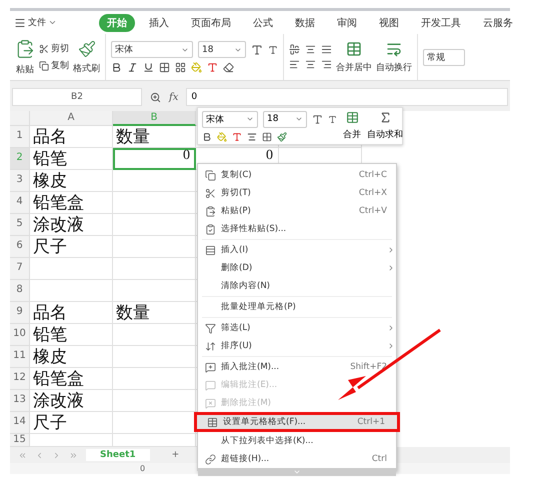 The height and width of the screenshot is (485, 534). I want to click on menu-item: 清除内容(N), so click(297, 286).